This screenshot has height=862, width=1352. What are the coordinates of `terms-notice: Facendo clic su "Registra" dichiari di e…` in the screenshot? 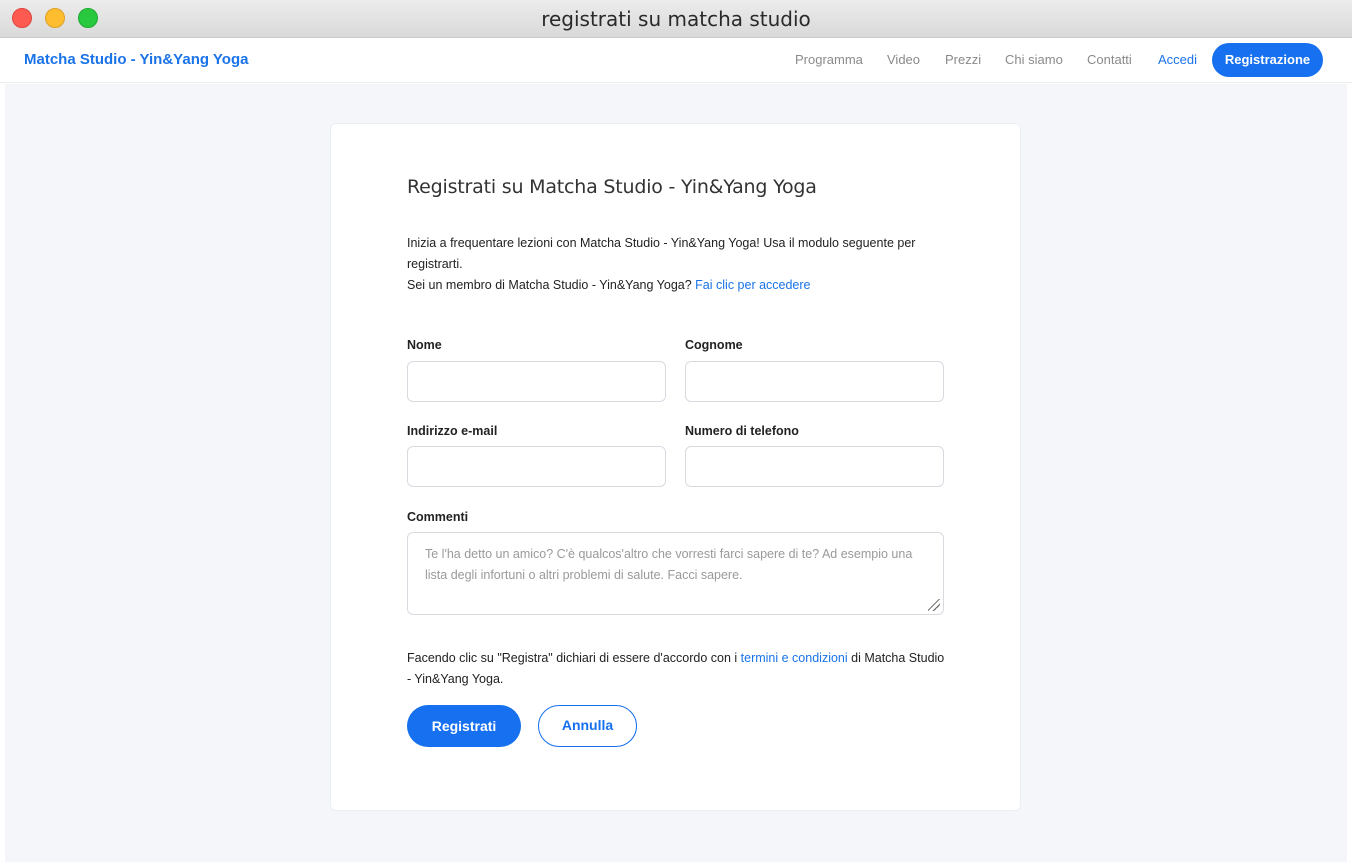 It's located at (677, 669).